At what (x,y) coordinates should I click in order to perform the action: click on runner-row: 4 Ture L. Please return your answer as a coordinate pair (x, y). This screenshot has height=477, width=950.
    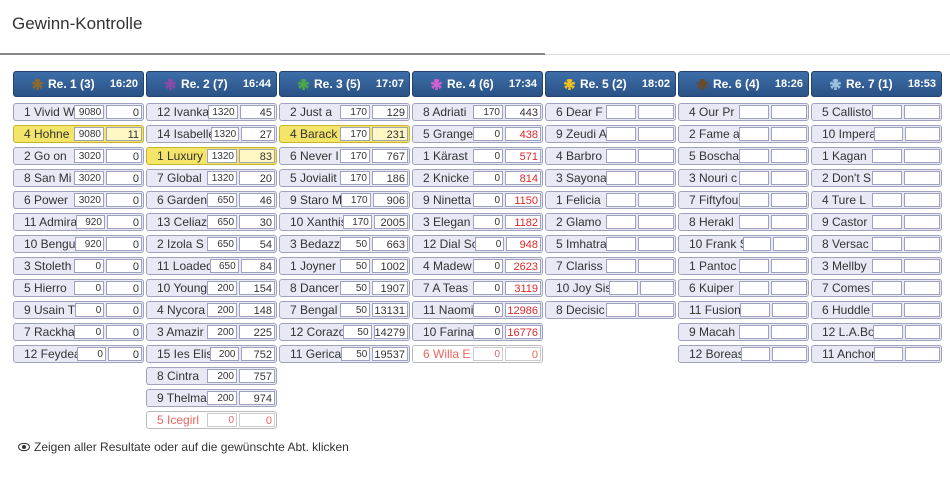
    Looking at the image, I should click on (876, 200).